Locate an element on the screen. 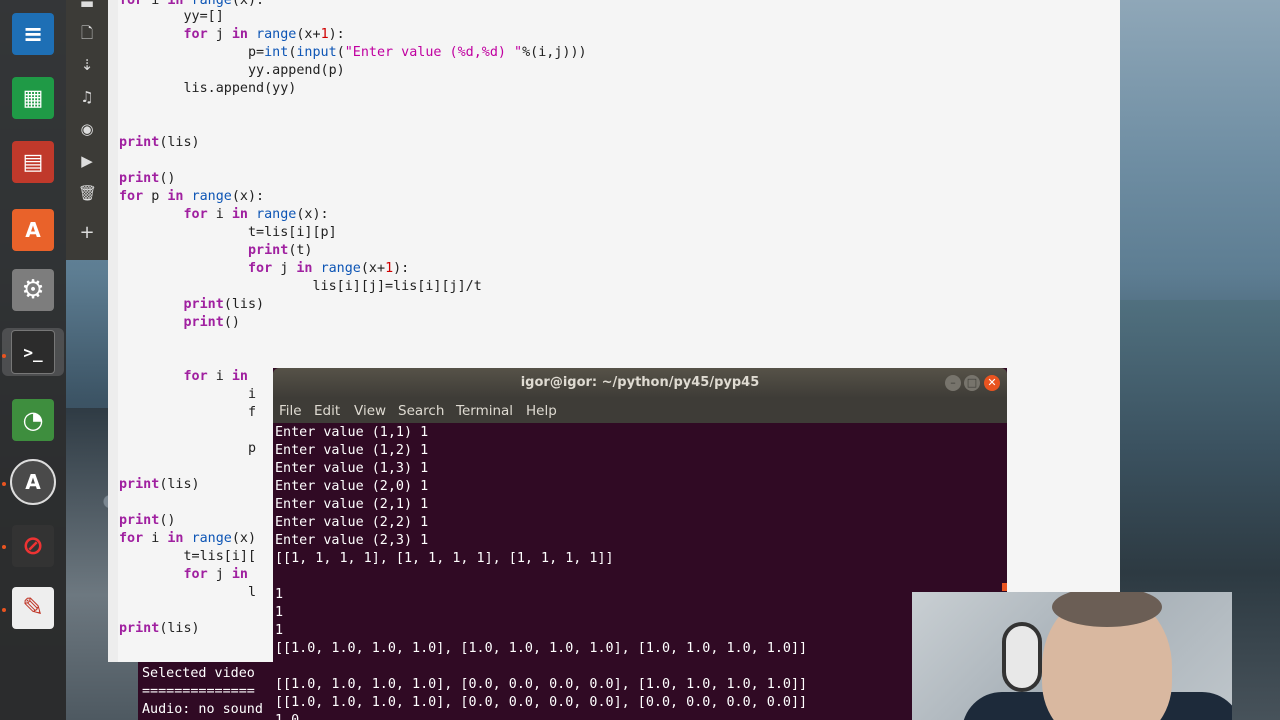 The width and height of the screenshot is (1280, 720). code-line: for i in range(x) is located at coordinates (188, 538).